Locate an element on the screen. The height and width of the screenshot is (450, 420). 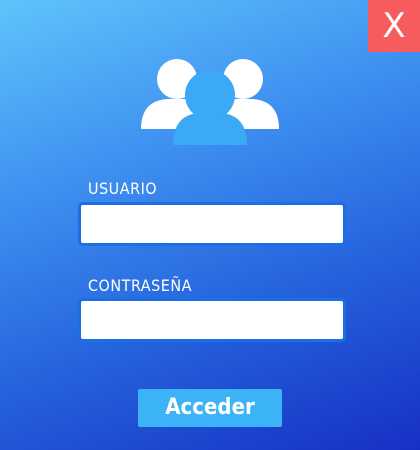
password-label: CONTRASEÑA is located at coordinates (140, 285).